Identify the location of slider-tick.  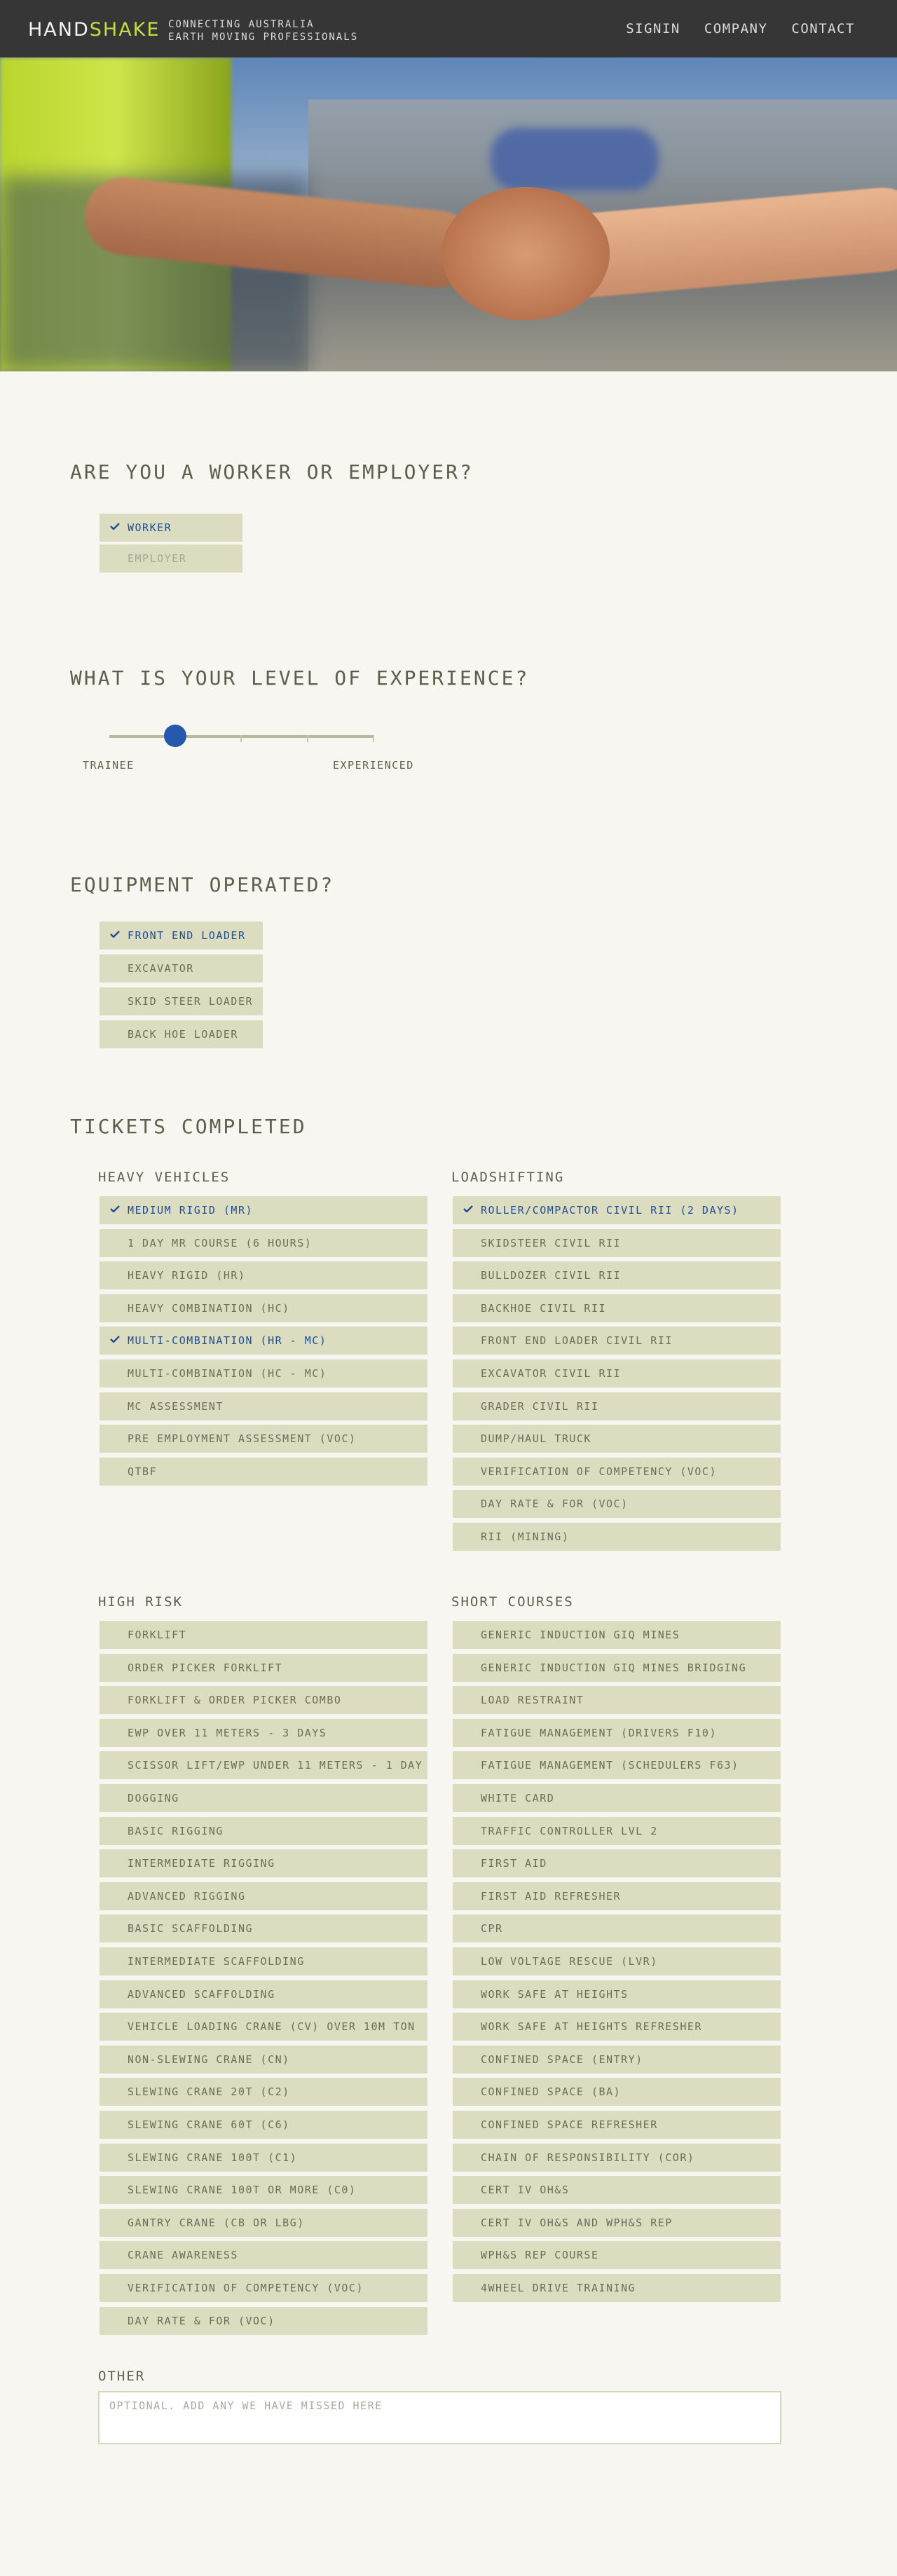
(373, 738).